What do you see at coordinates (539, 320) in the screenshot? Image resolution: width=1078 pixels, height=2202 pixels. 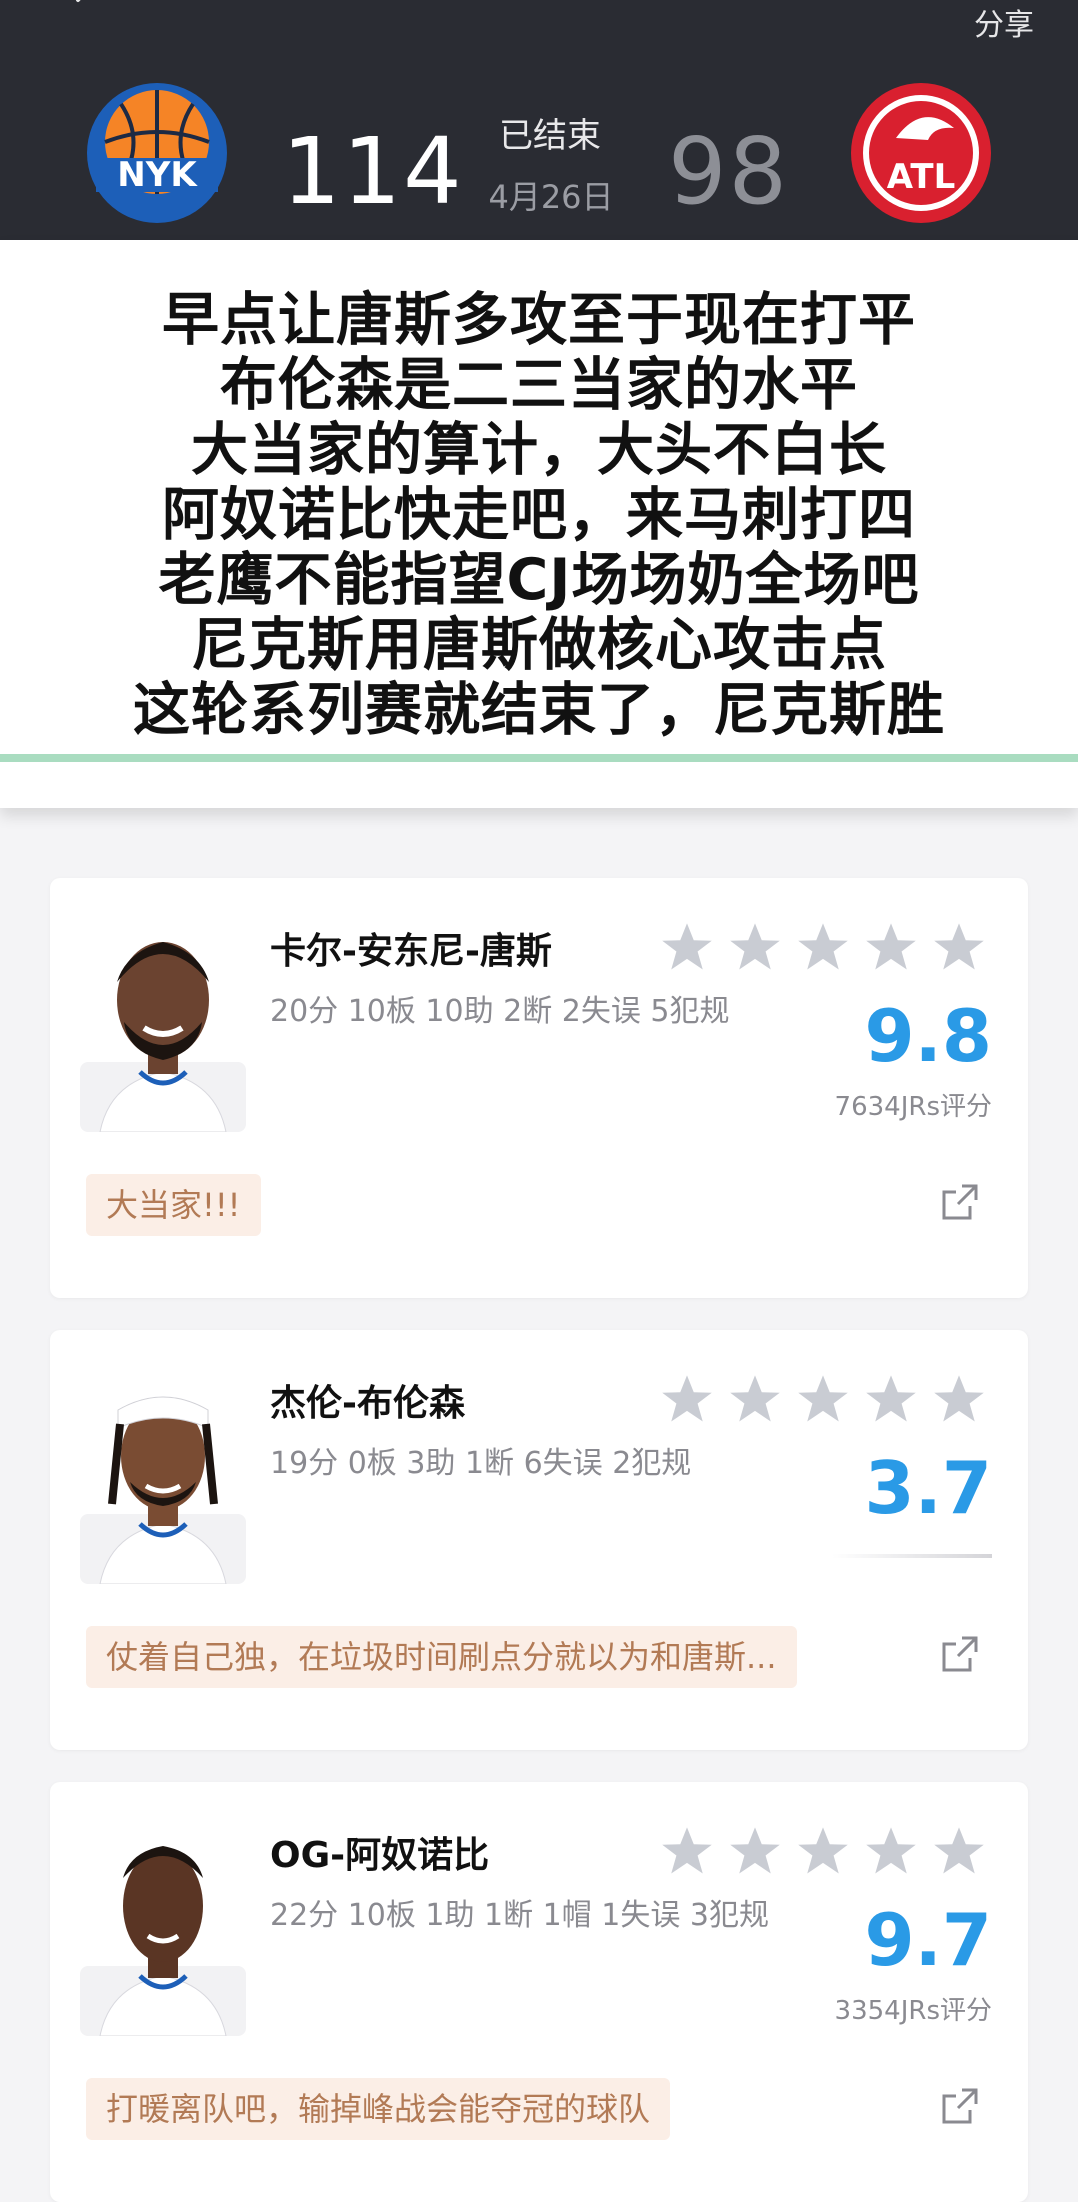 I see `comment-line: 早点让唐斯多攻至于现在打平` at bounding box center [539, 320].